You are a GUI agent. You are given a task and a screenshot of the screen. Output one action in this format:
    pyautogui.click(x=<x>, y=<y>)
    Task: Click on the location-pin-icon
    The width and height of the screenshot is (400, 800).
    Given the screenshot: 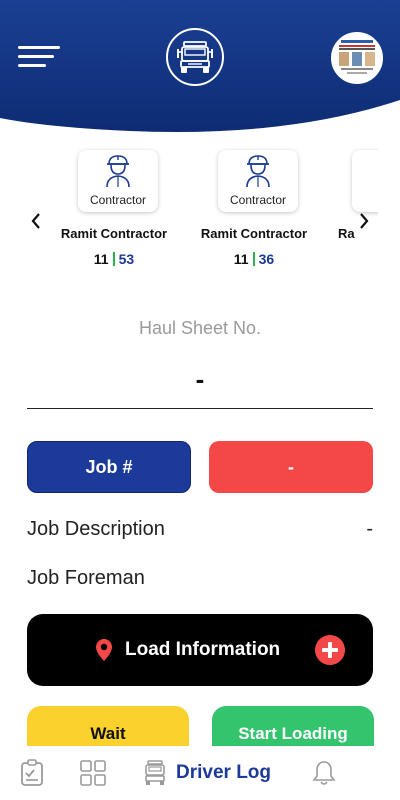 What is the action you would take?
    pyautogui.click(x=104, y=650)
    